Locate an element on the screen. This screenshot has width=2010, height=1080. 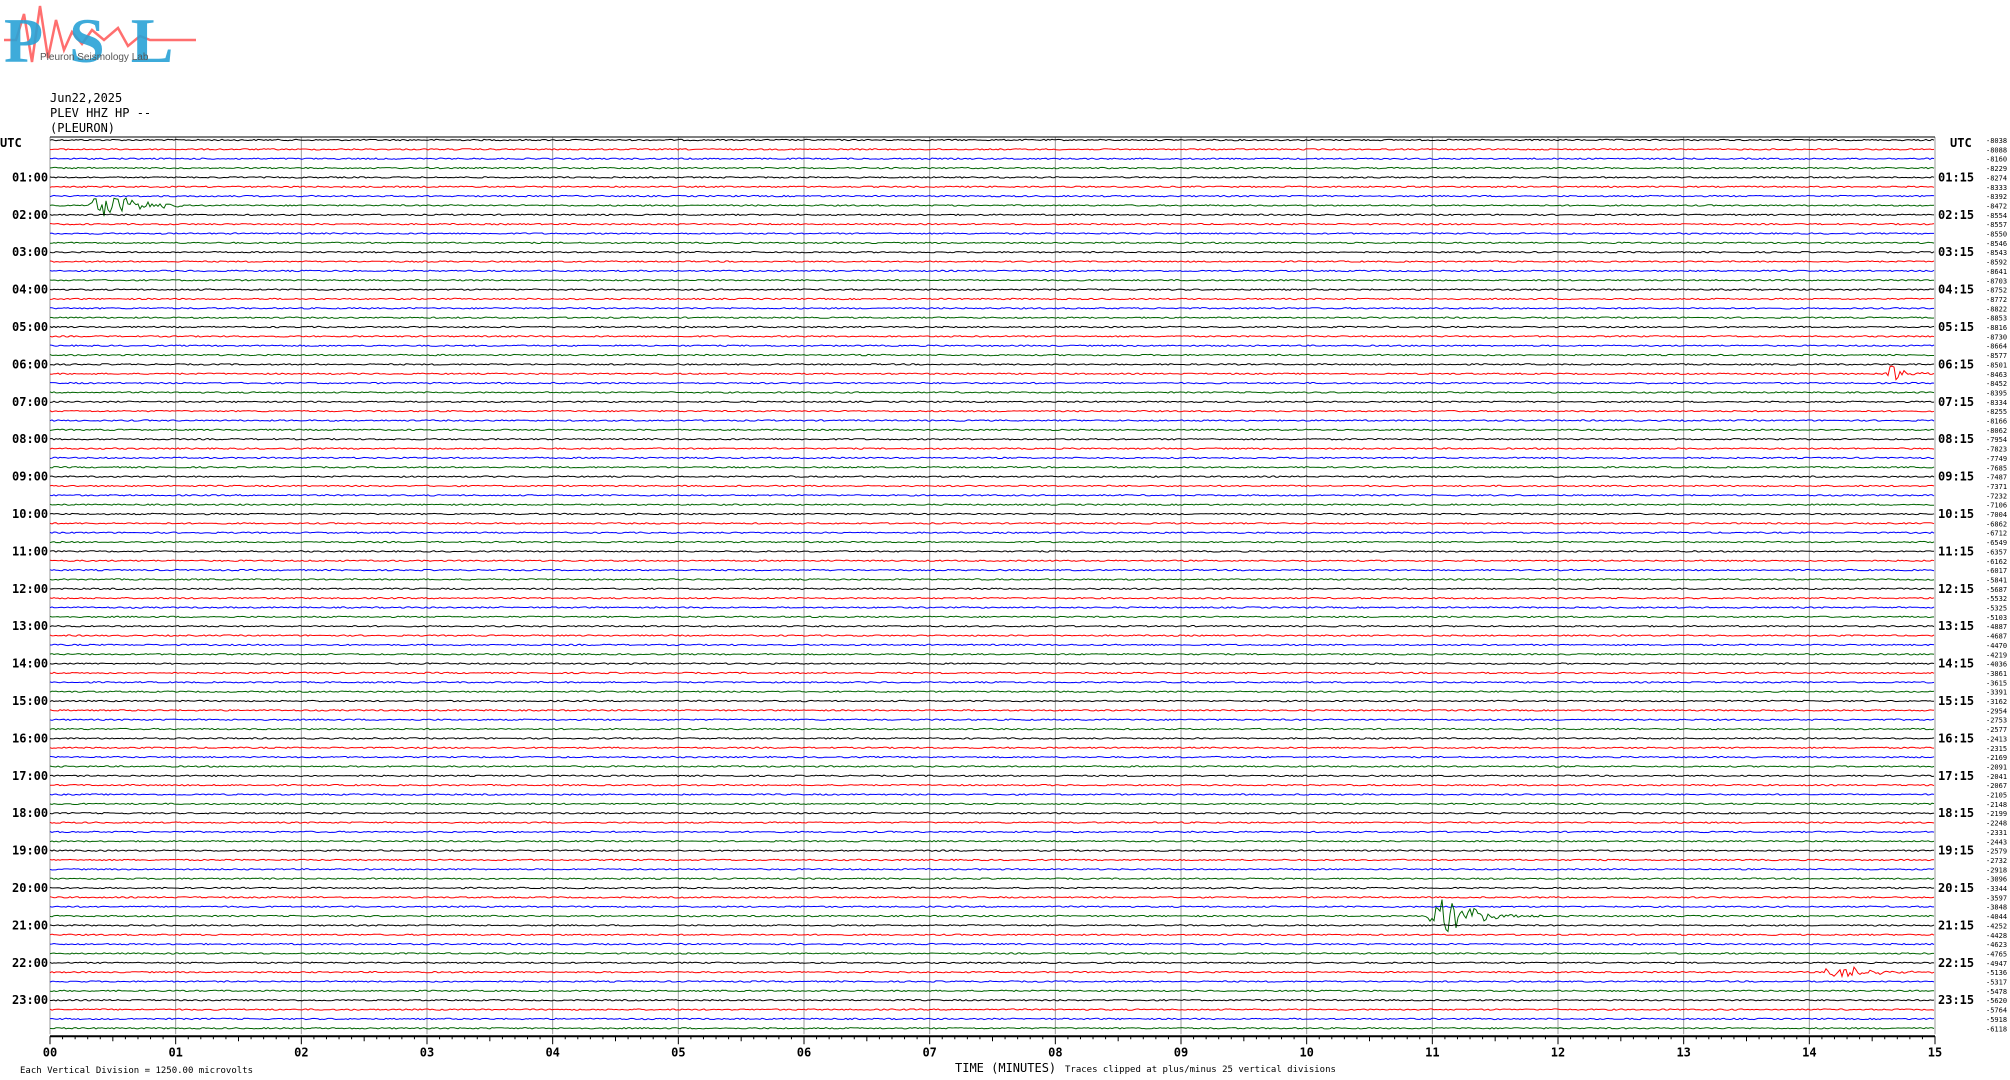
right-hour-label: 06:15 is located at coordinates (1956, 364).